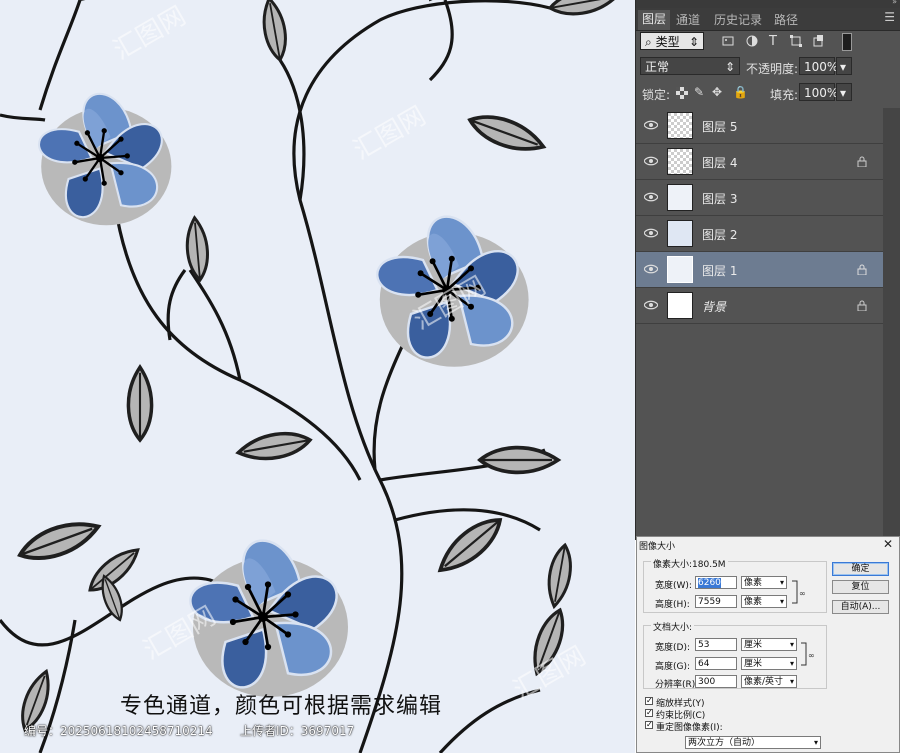 This screenshot has width=900, height=753. What do you see at coordinates (720, 199) in the screenshot?
I see `layer-name: 图层 3` at bounding box center [720, 199].